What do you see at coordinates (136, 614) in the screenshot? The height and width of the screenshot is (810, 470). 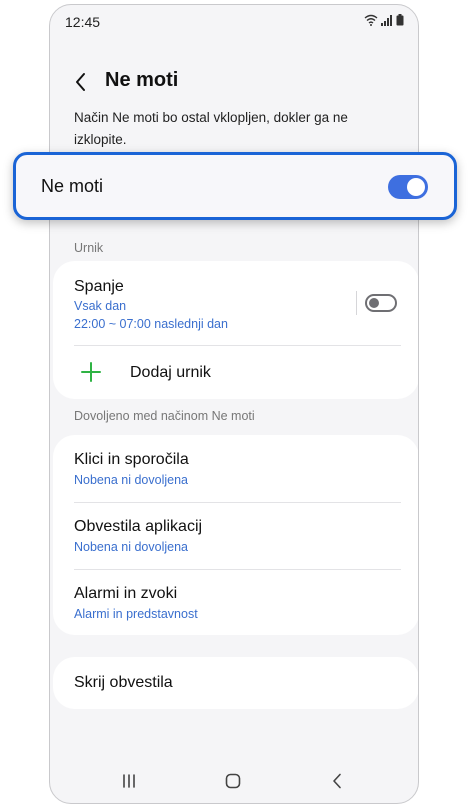 I see `list-item-subtitle: Alarmi in predstavnost` at bounding box center [136, 614].